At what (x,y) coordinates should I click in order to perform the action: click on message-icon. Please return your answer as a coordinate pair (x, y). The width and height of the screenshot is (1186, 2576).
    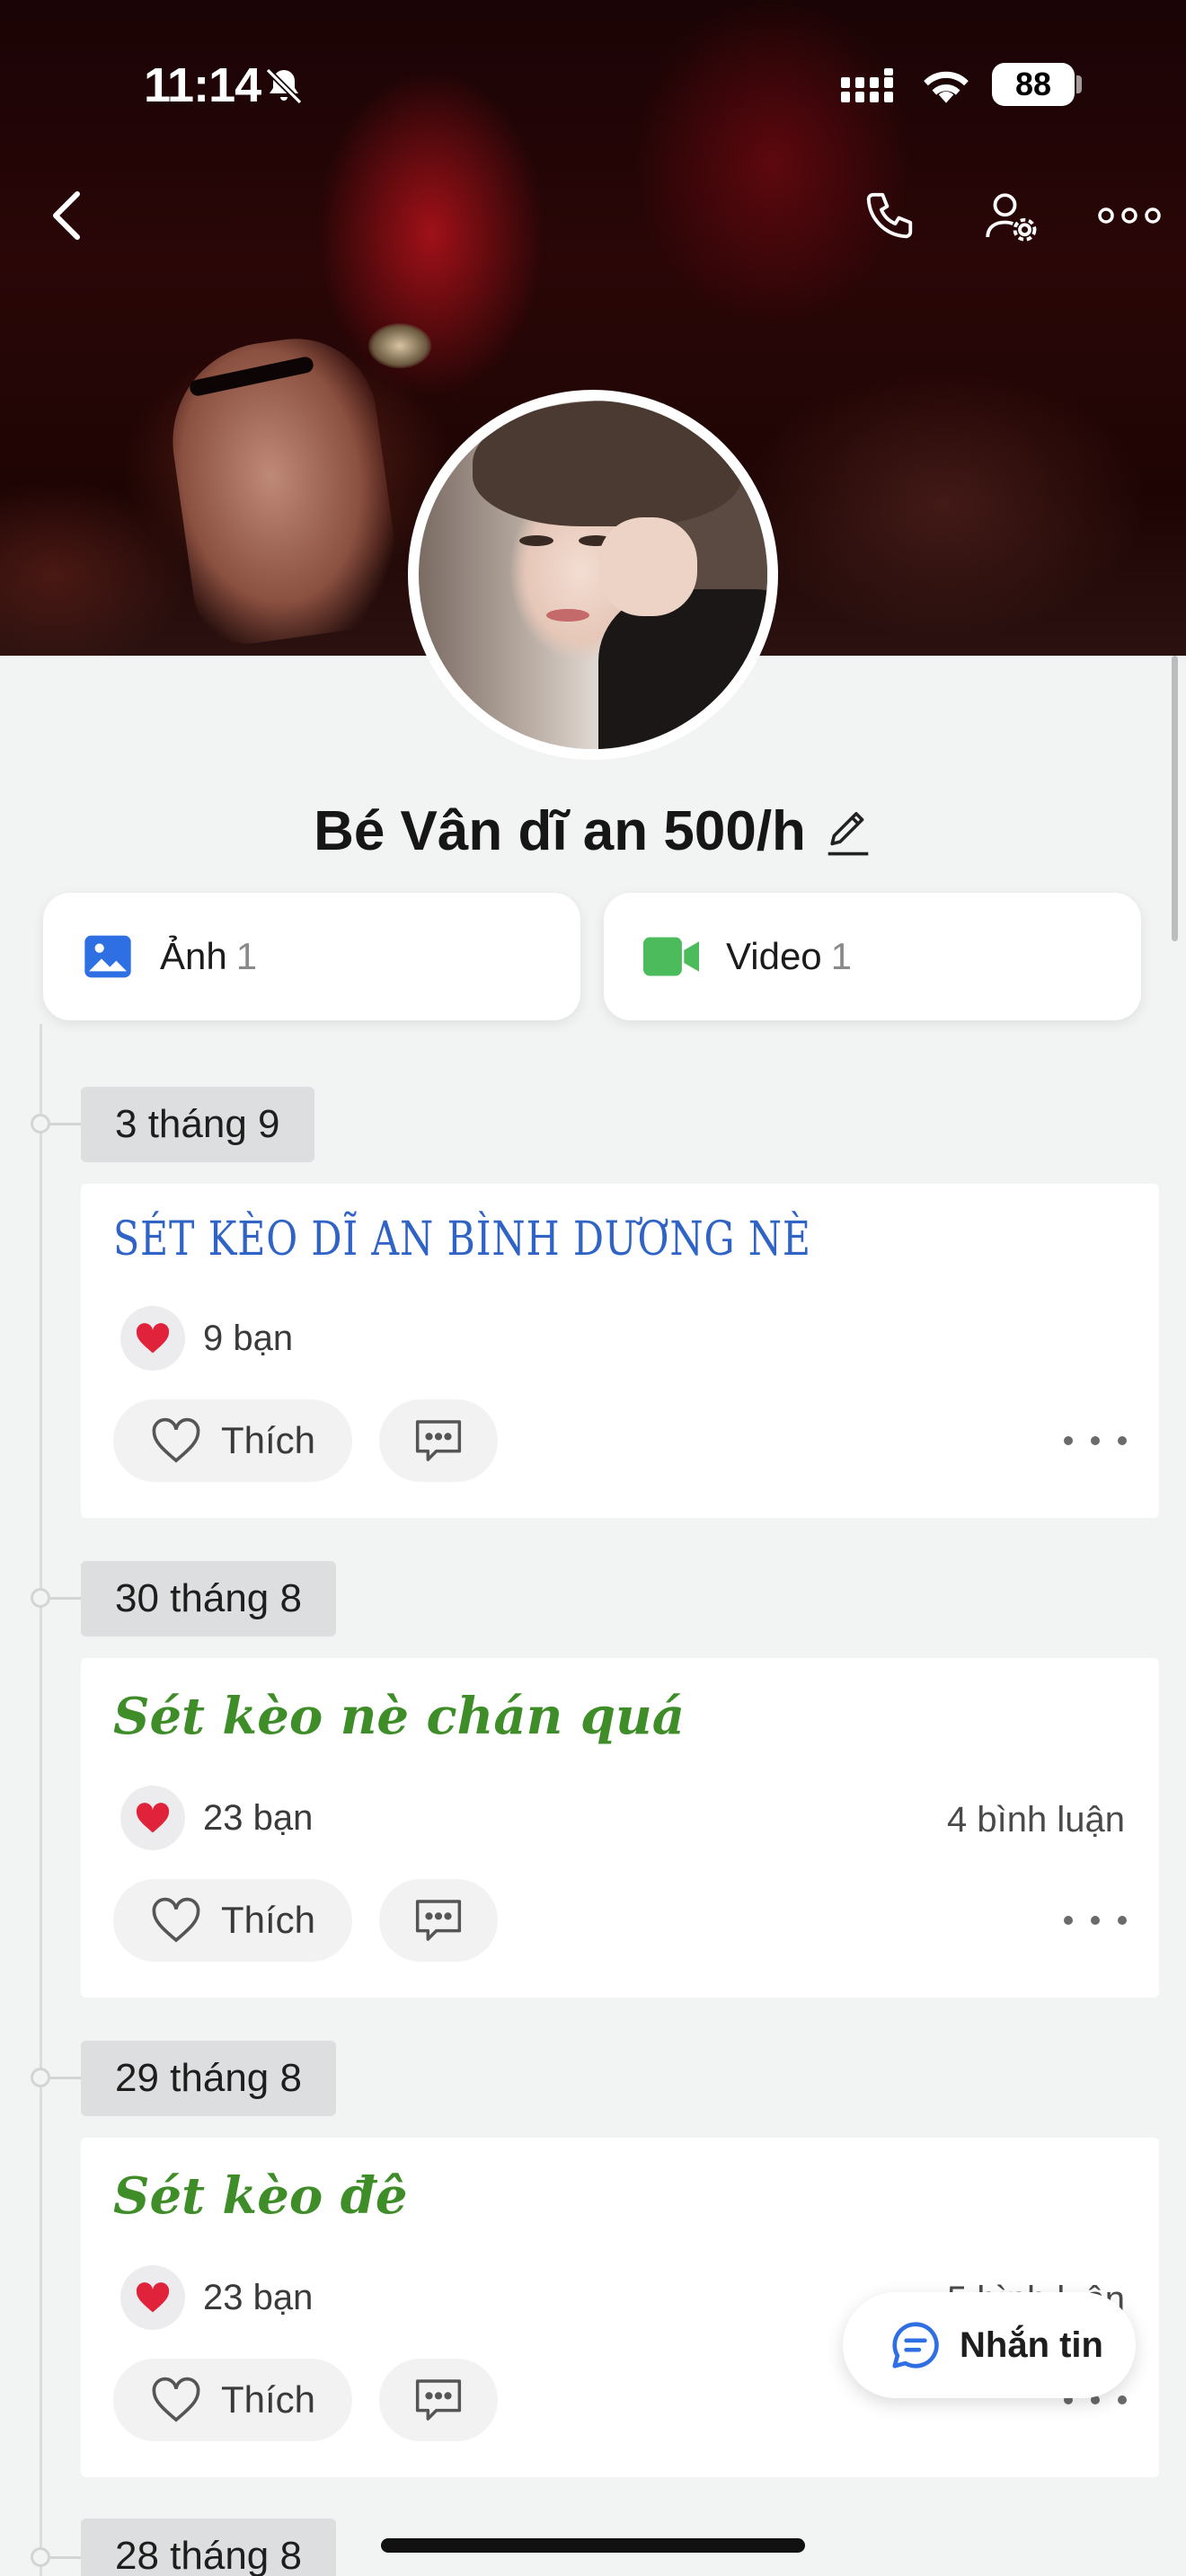
    Looking at the image, I should click on (915, 2345).